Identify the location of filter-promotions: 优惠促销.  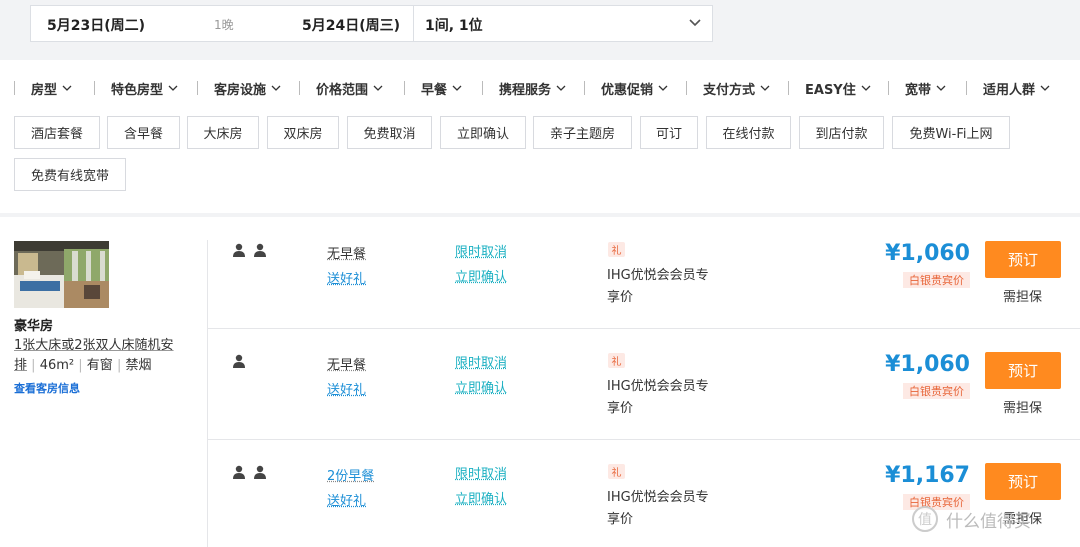
(626, 88).